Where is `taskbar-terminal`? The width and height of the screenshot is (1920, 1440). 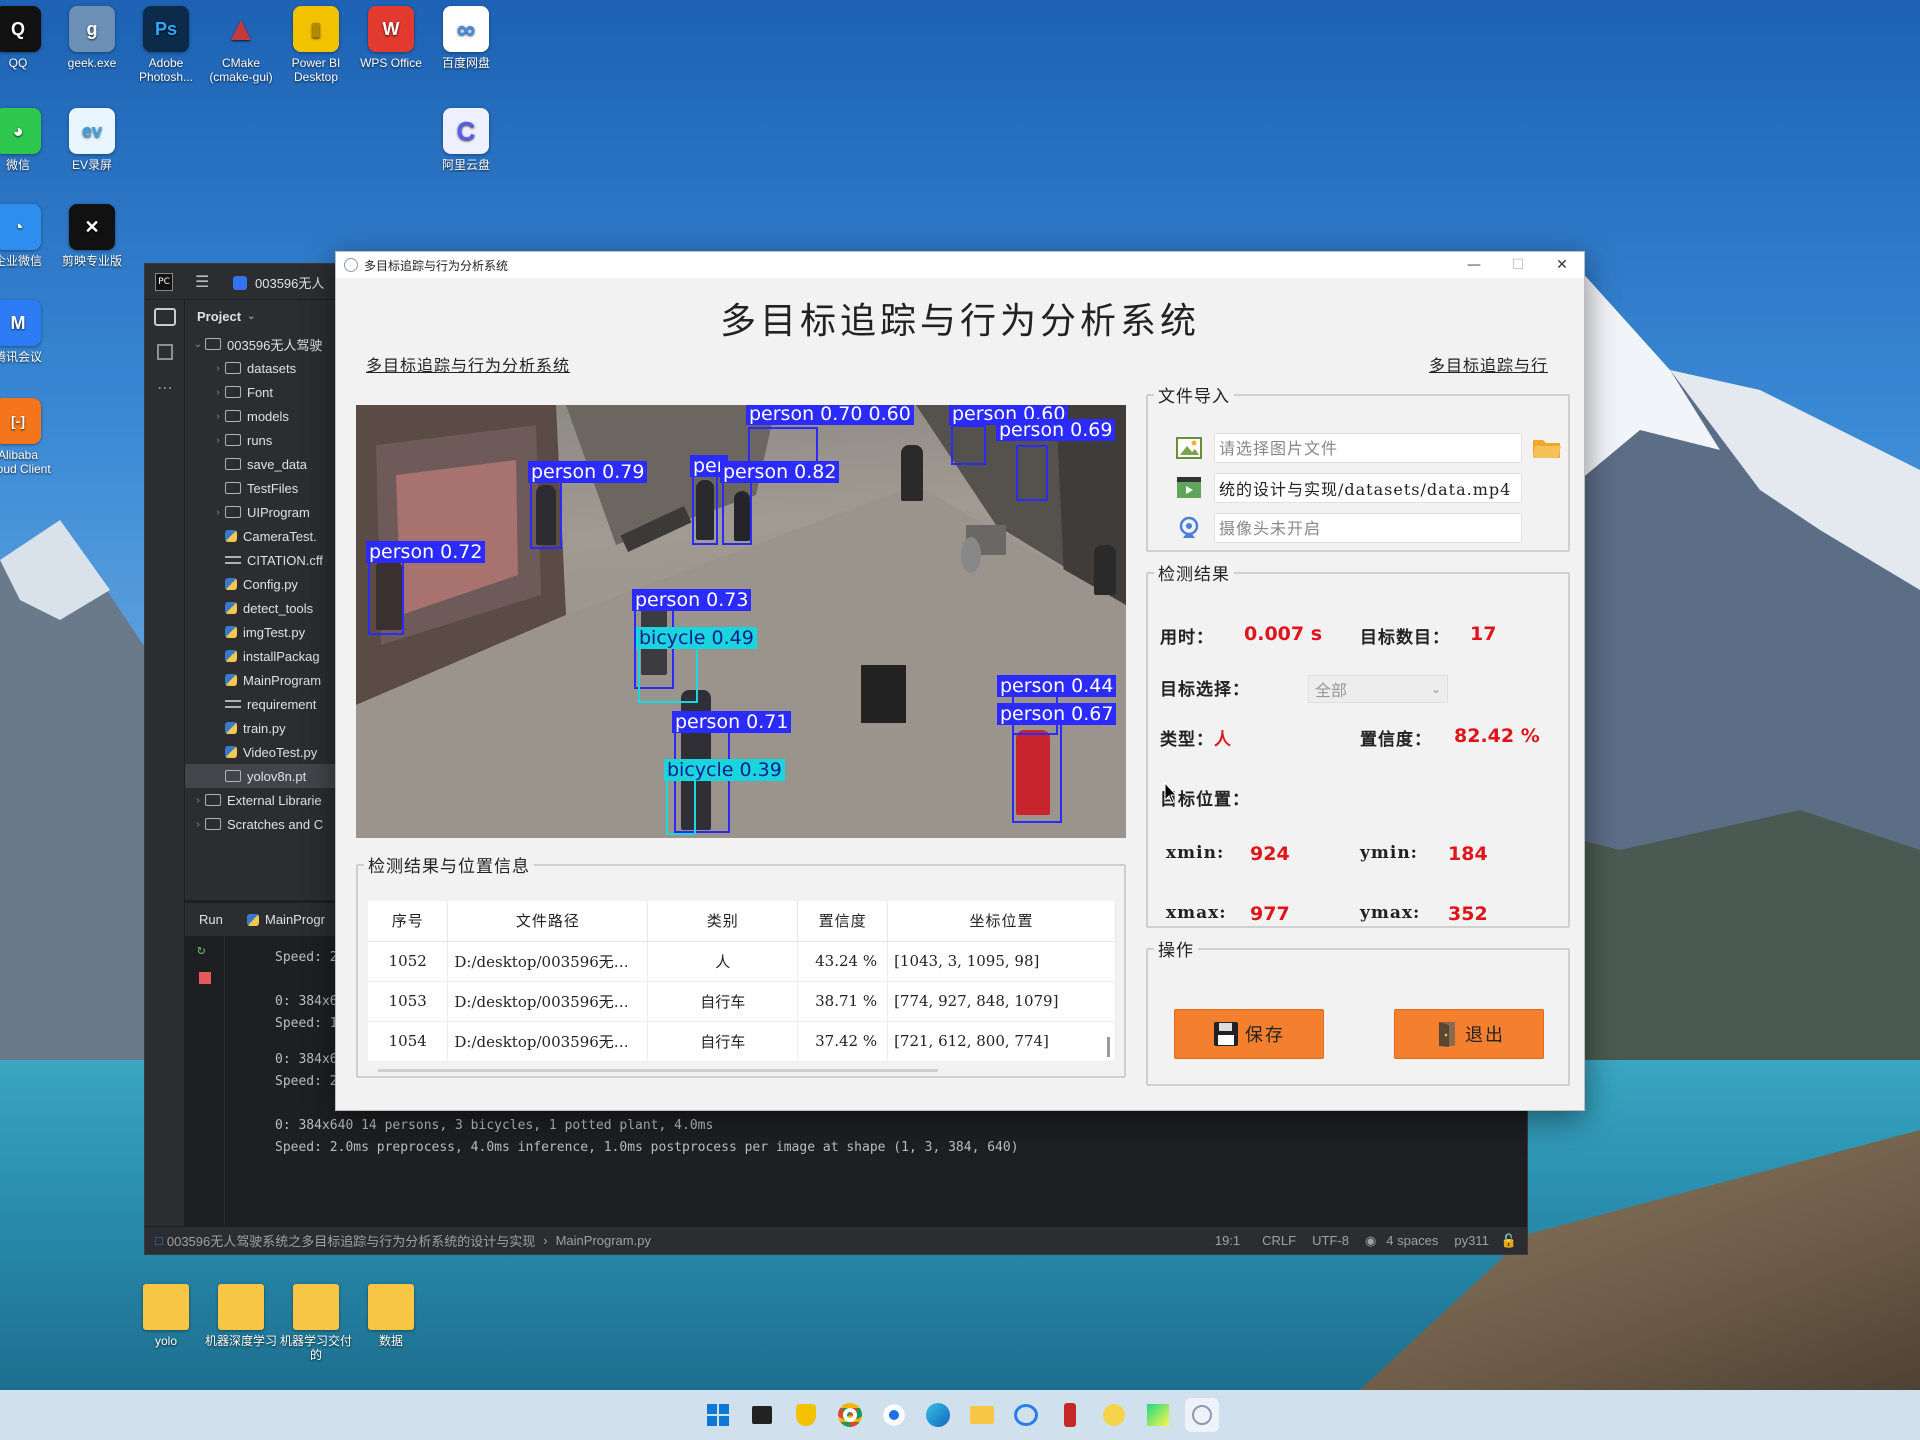
taskbar-terminal is located at coordinates (762, 1415).